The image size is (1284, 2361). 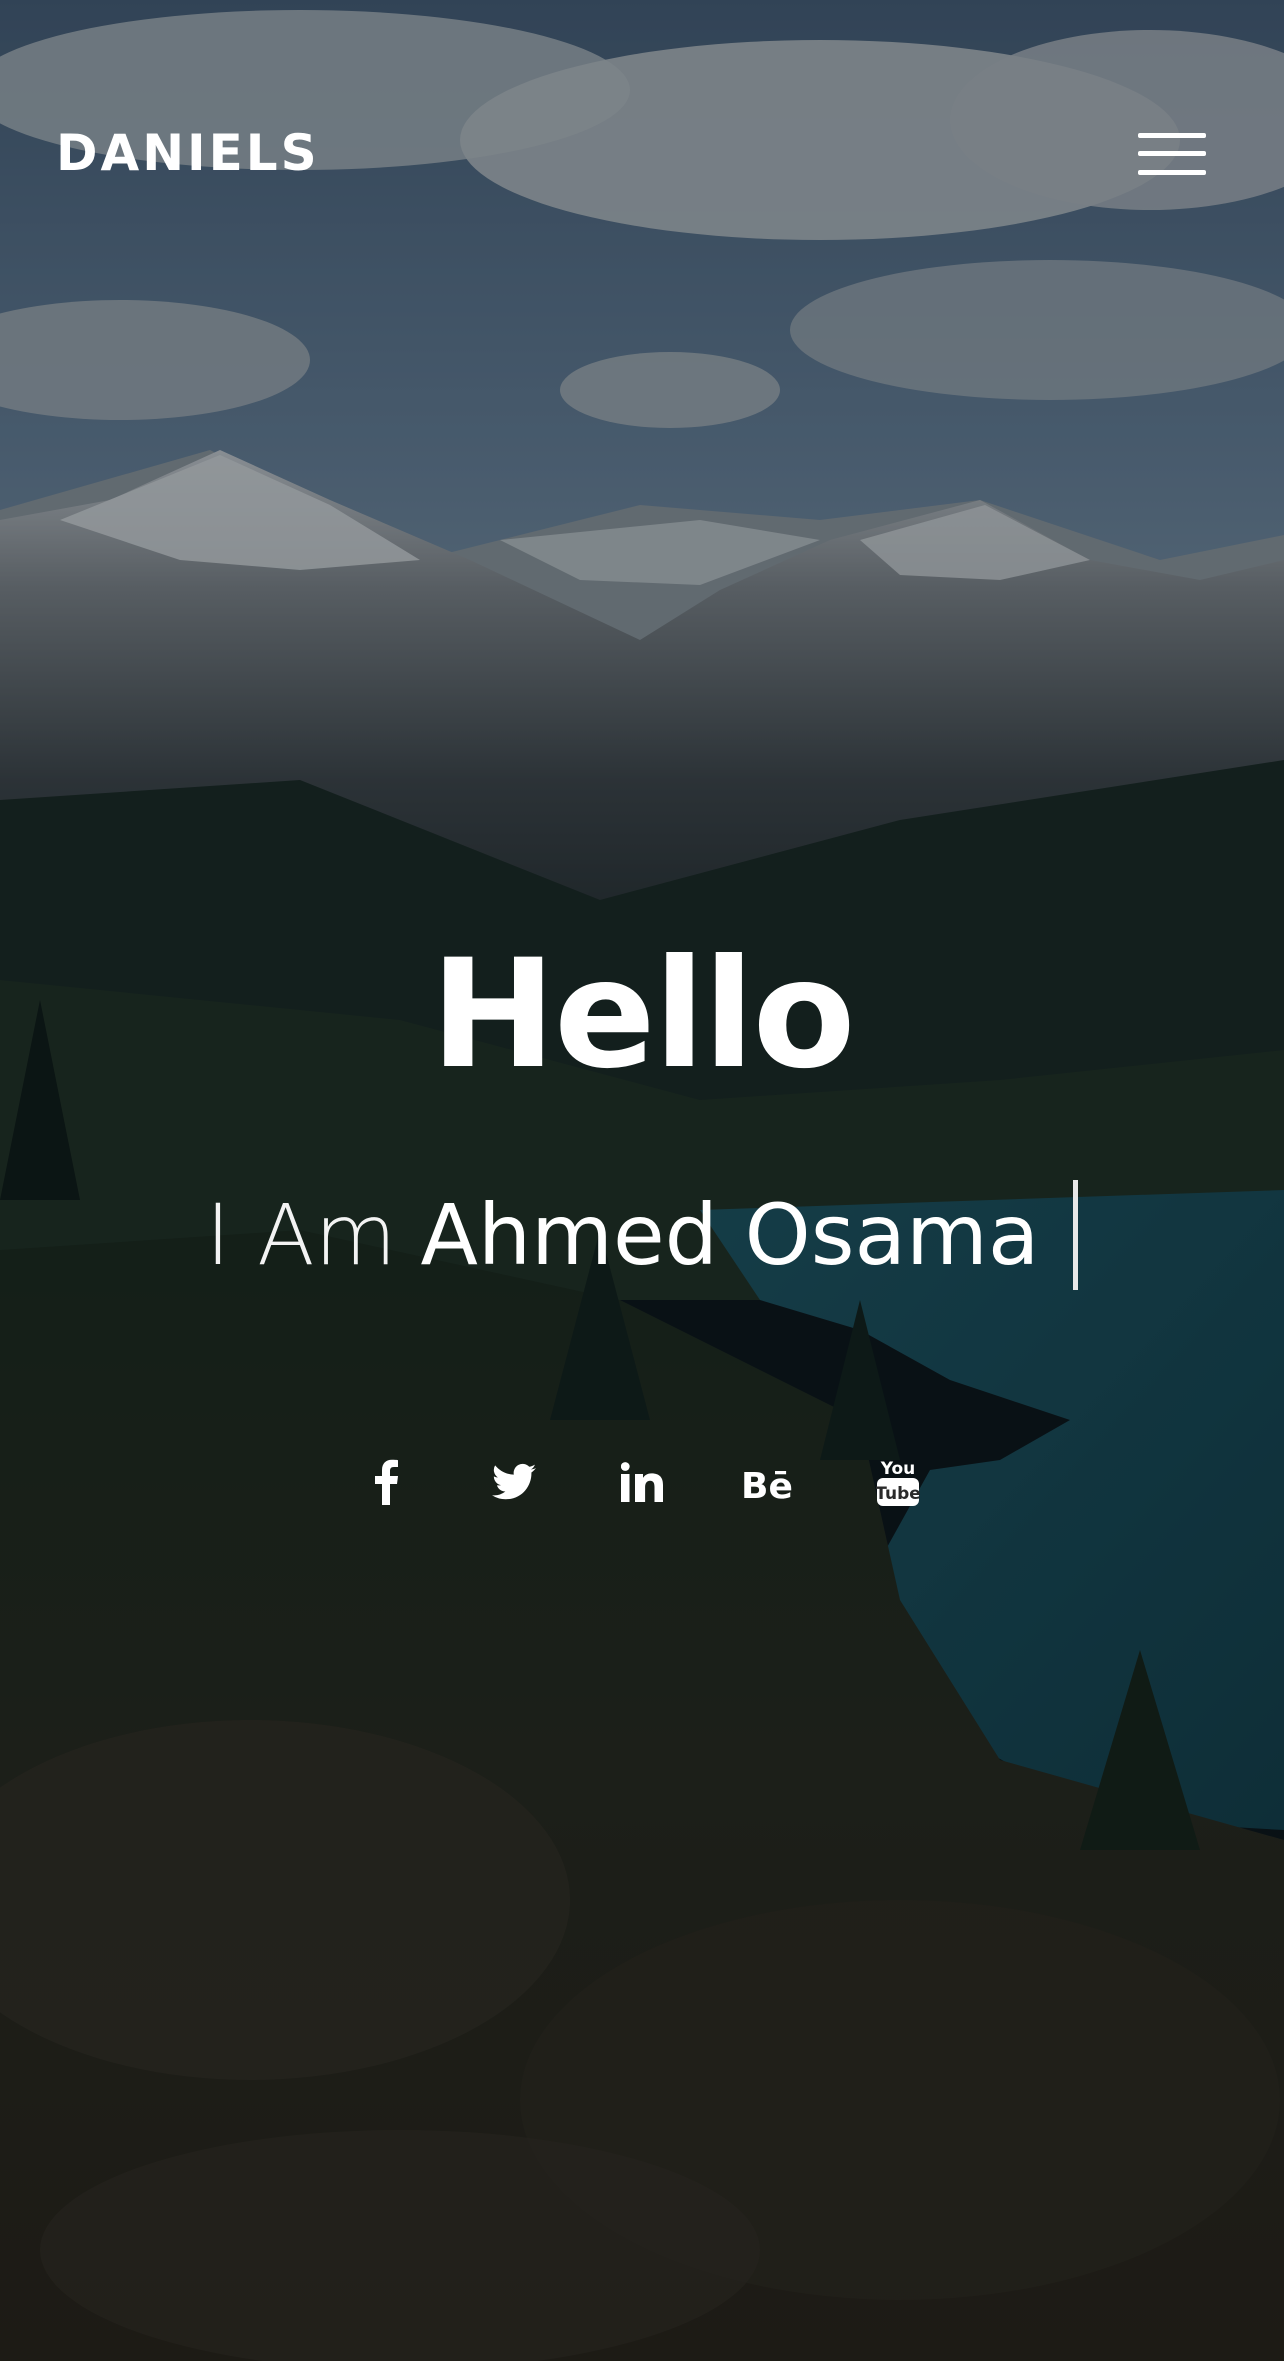 I want to click on social-links: Bē You Tube, so click(x=642, y=1482).